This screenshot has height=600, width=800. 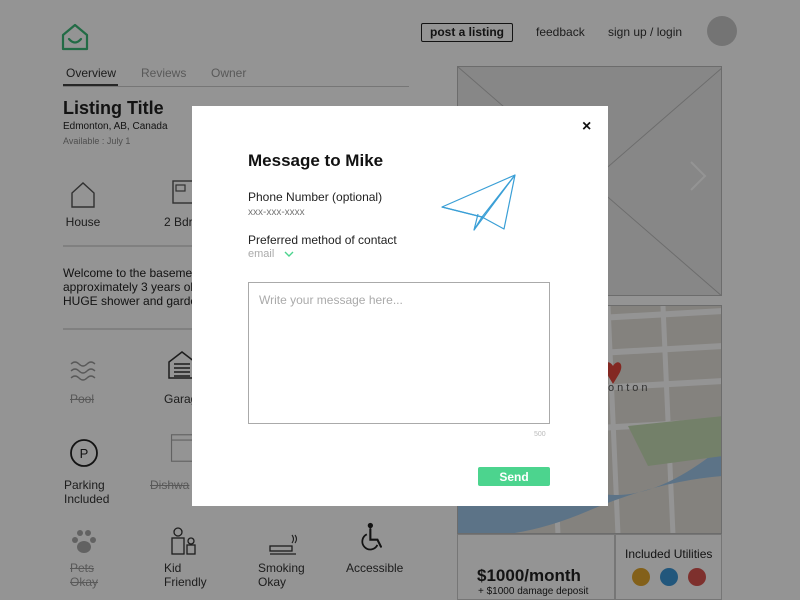 What do you see at coordinates (586, 127) in the screenshot?
I see `close-icon: ×` at bounding box center [586, 127].